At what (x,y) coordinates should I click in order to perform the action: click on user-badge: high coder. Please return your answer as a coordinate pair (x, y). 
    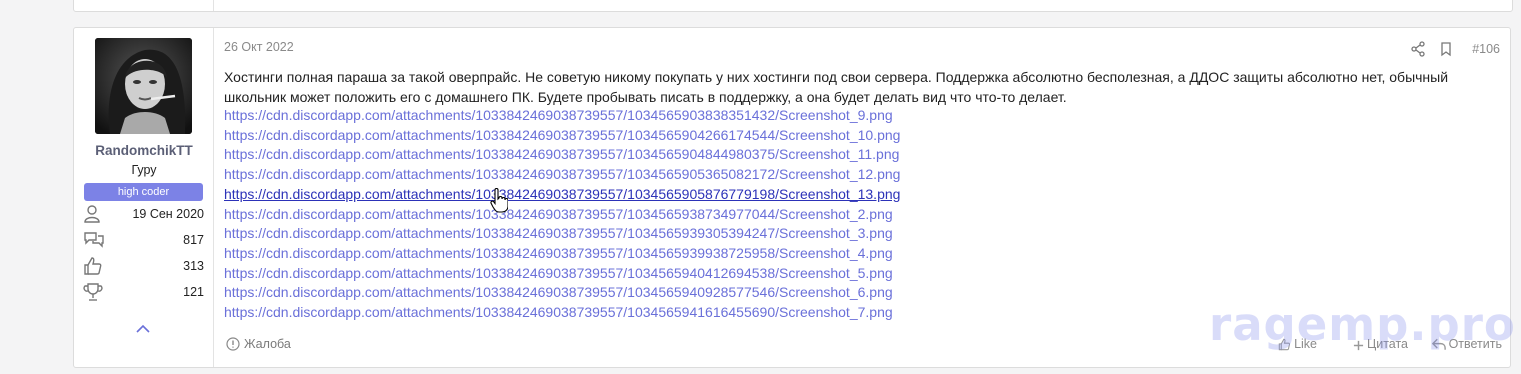
    Looking at the image, I should click on (143, 192).